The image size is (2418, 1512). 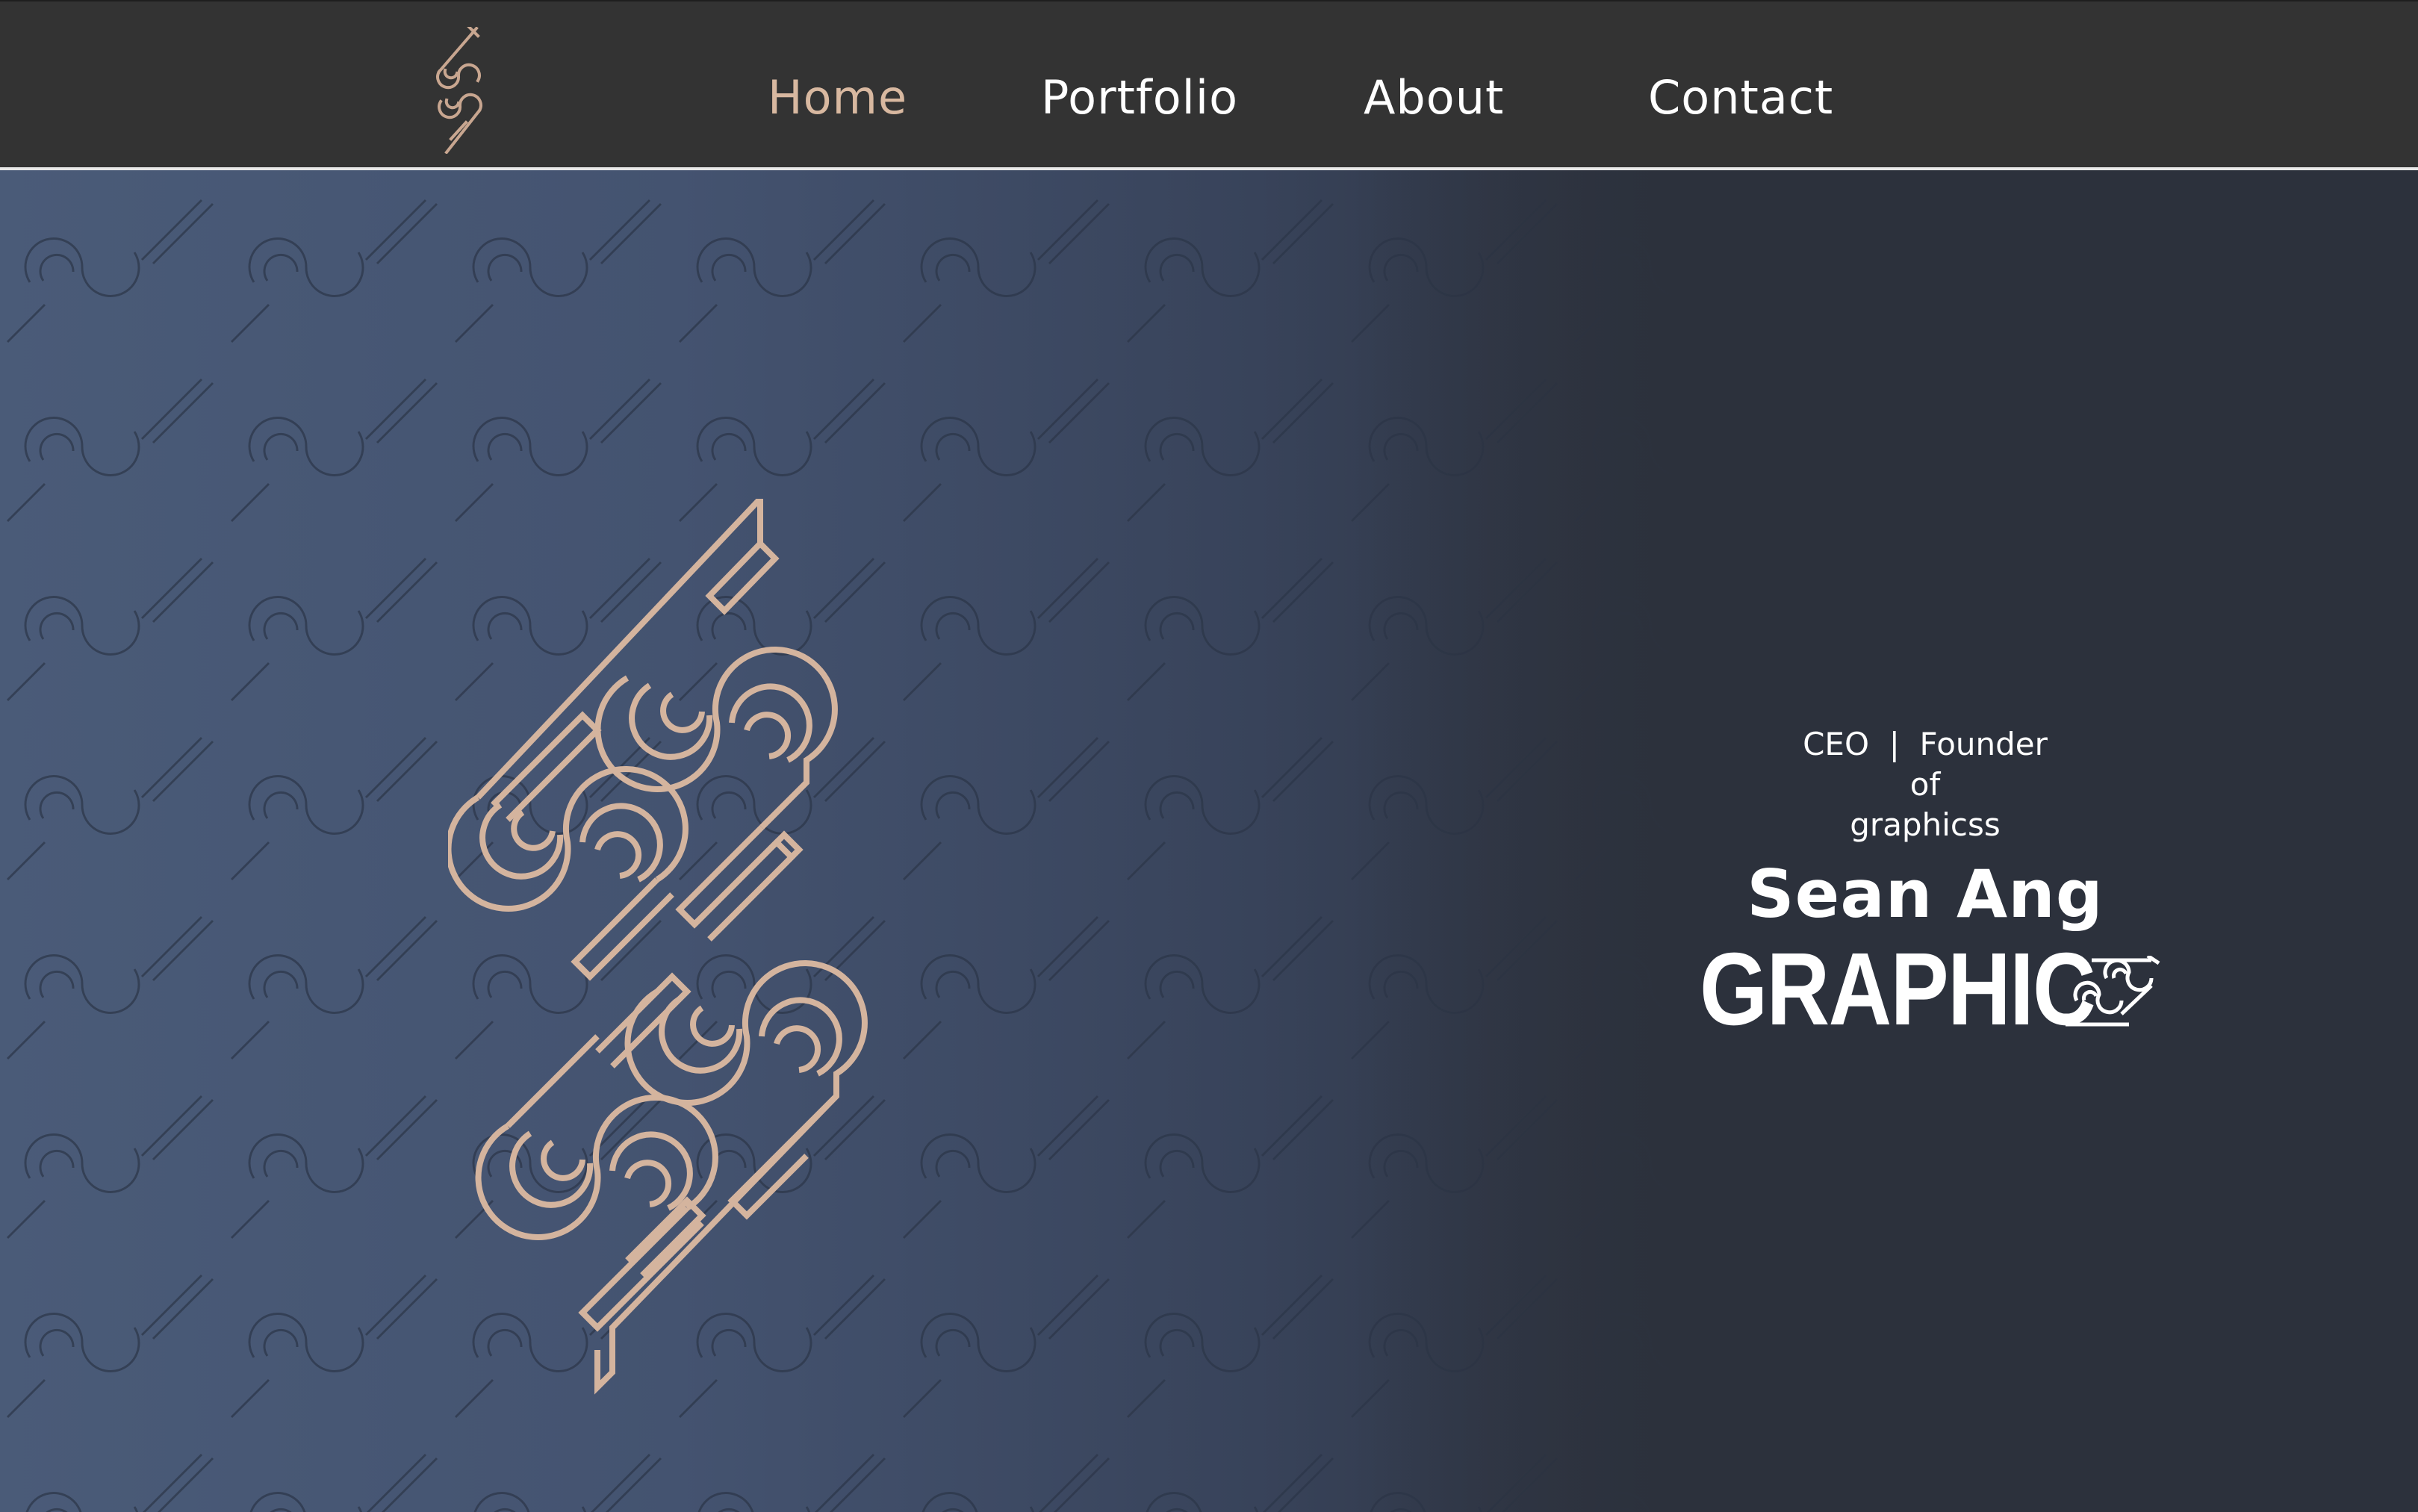 What do you see at coordinates (1925, 824) in the screenshot?
I see `tagline-line-3: graphicss` at bounding box center [1925, 824].